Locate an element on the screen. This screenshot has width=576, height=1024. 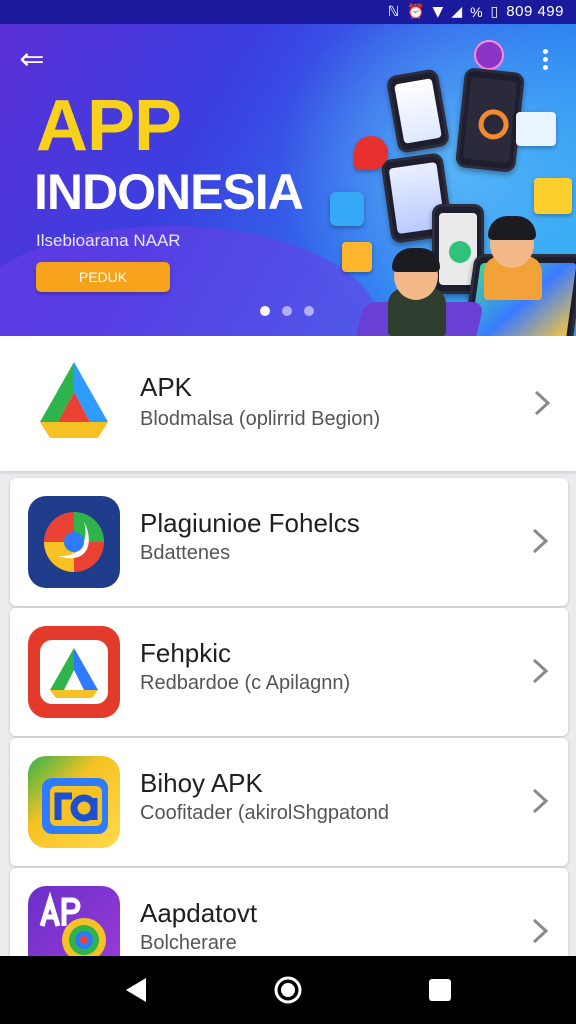
hero-title-line1: APP is located at coordinates (109, 126).